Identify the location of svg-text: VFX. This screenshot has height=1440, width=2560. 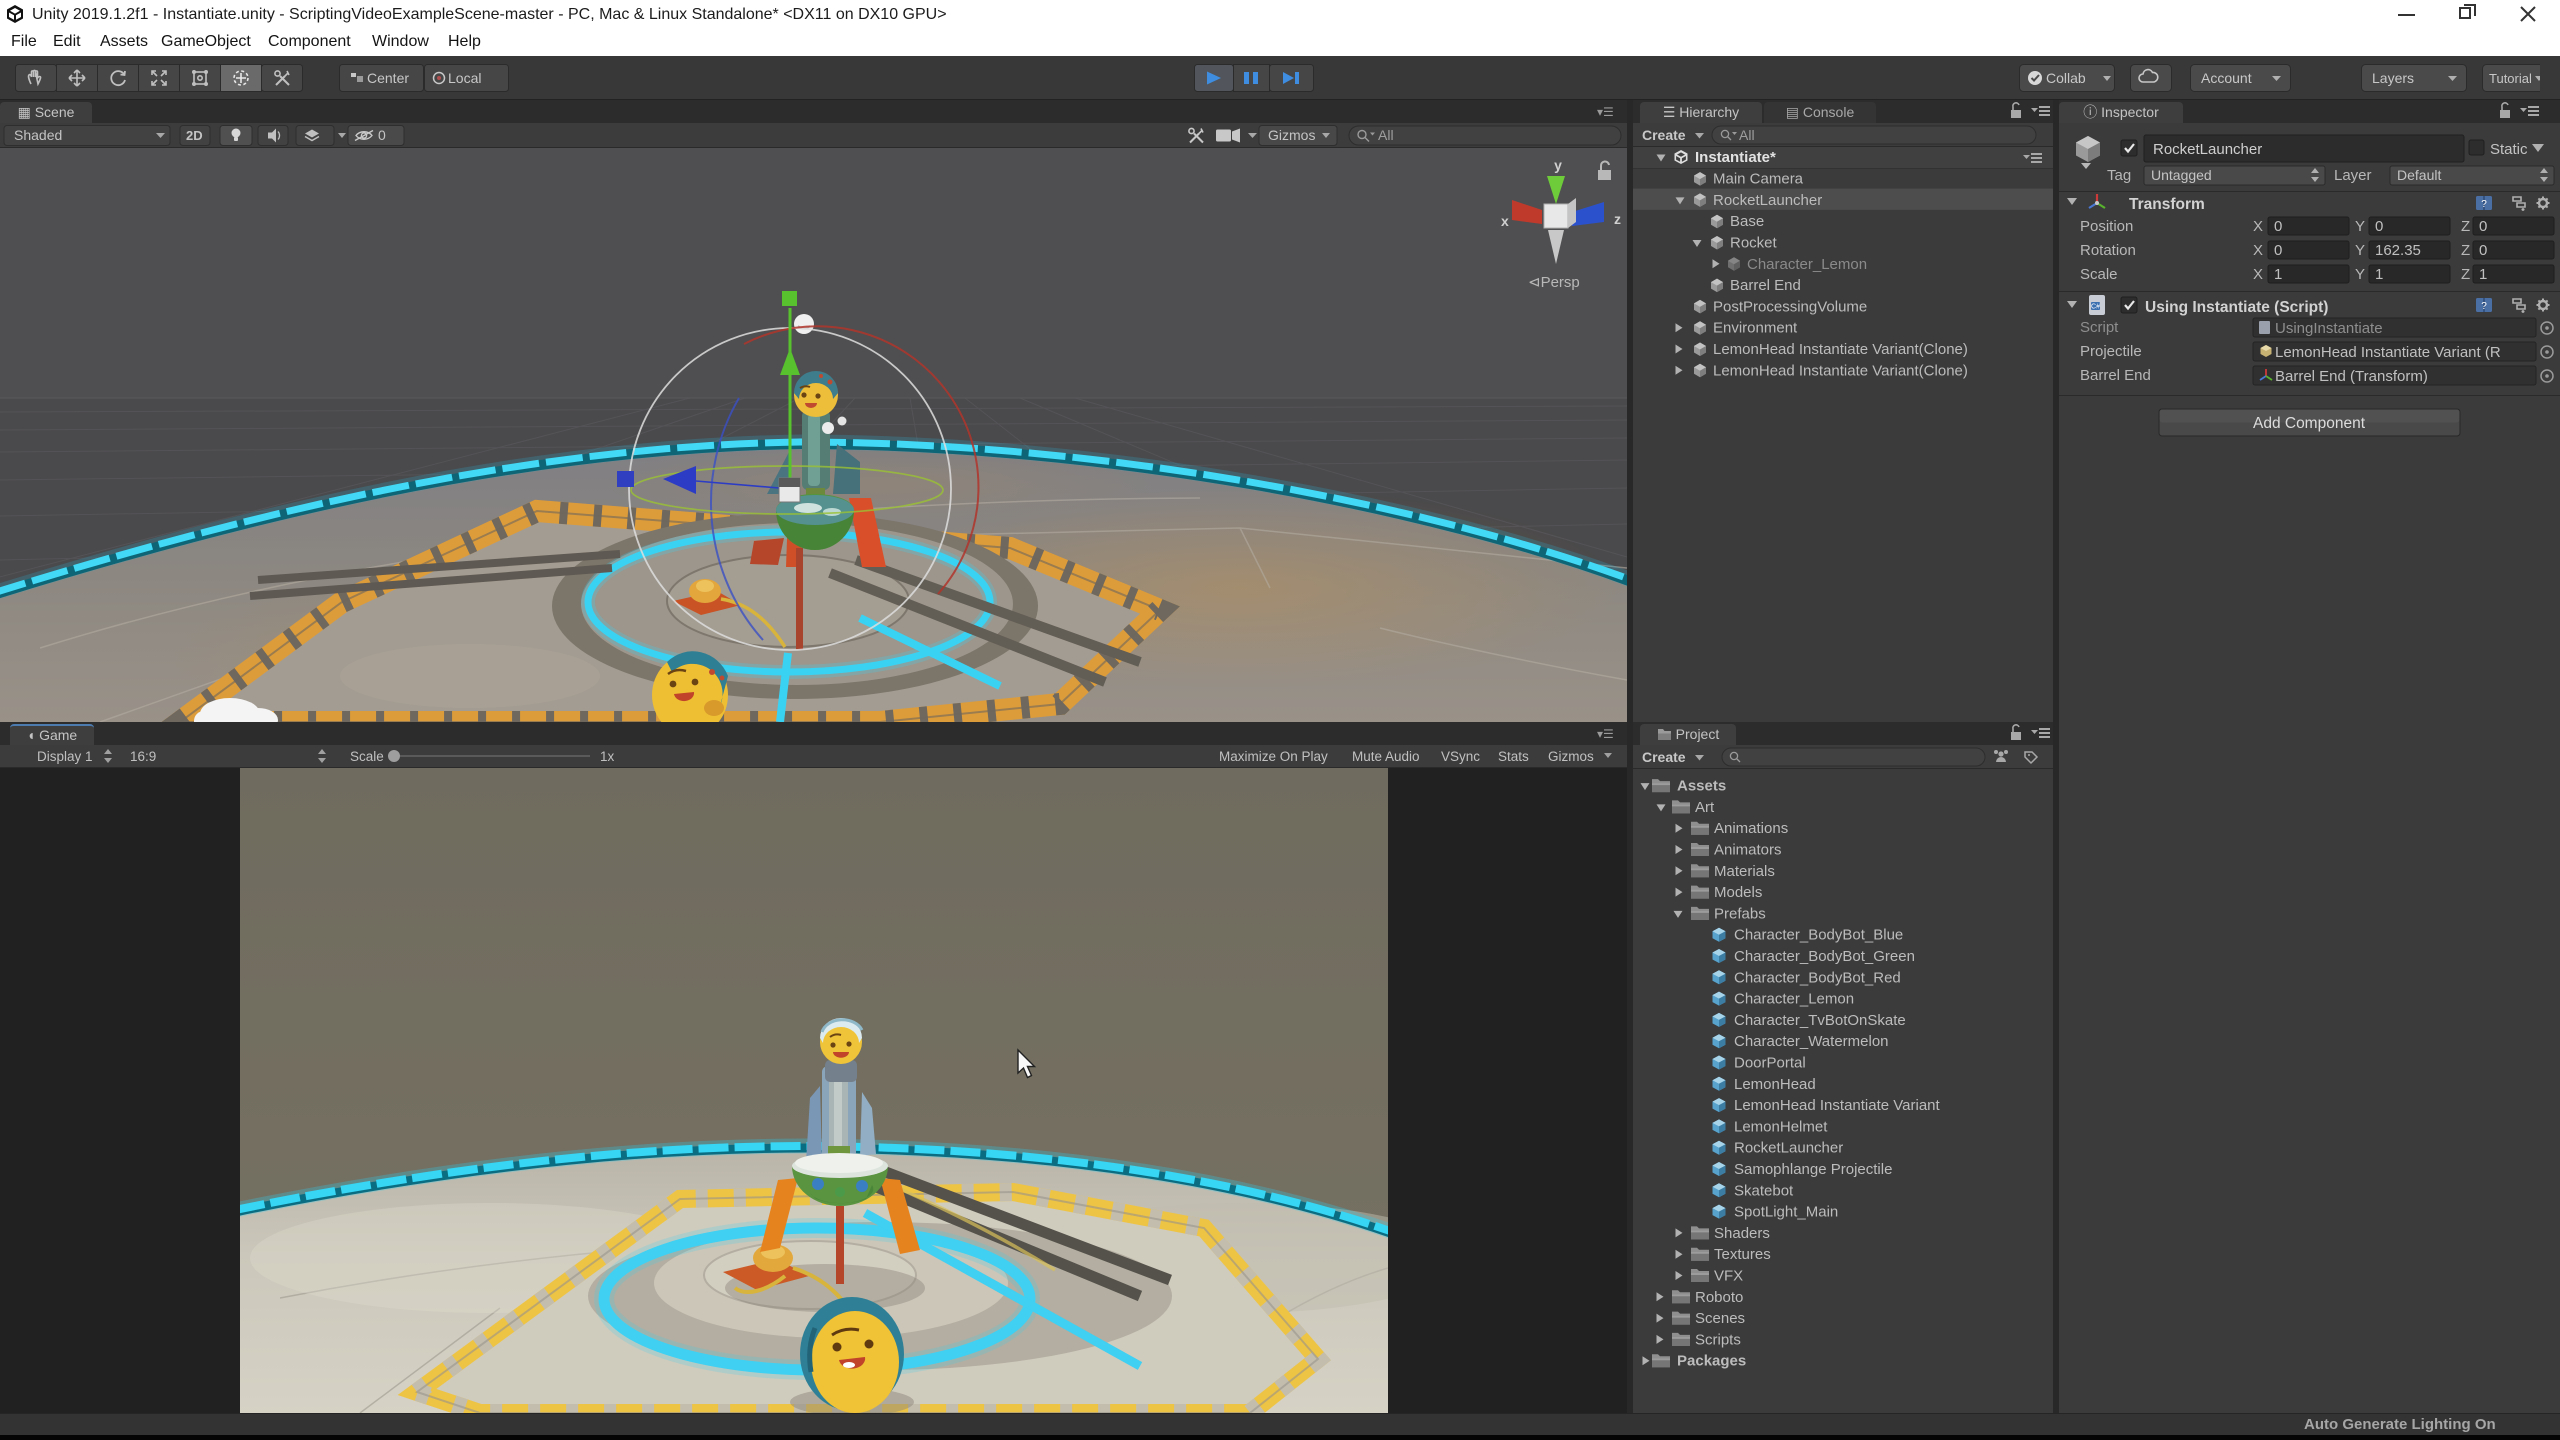
(1728, 1276).